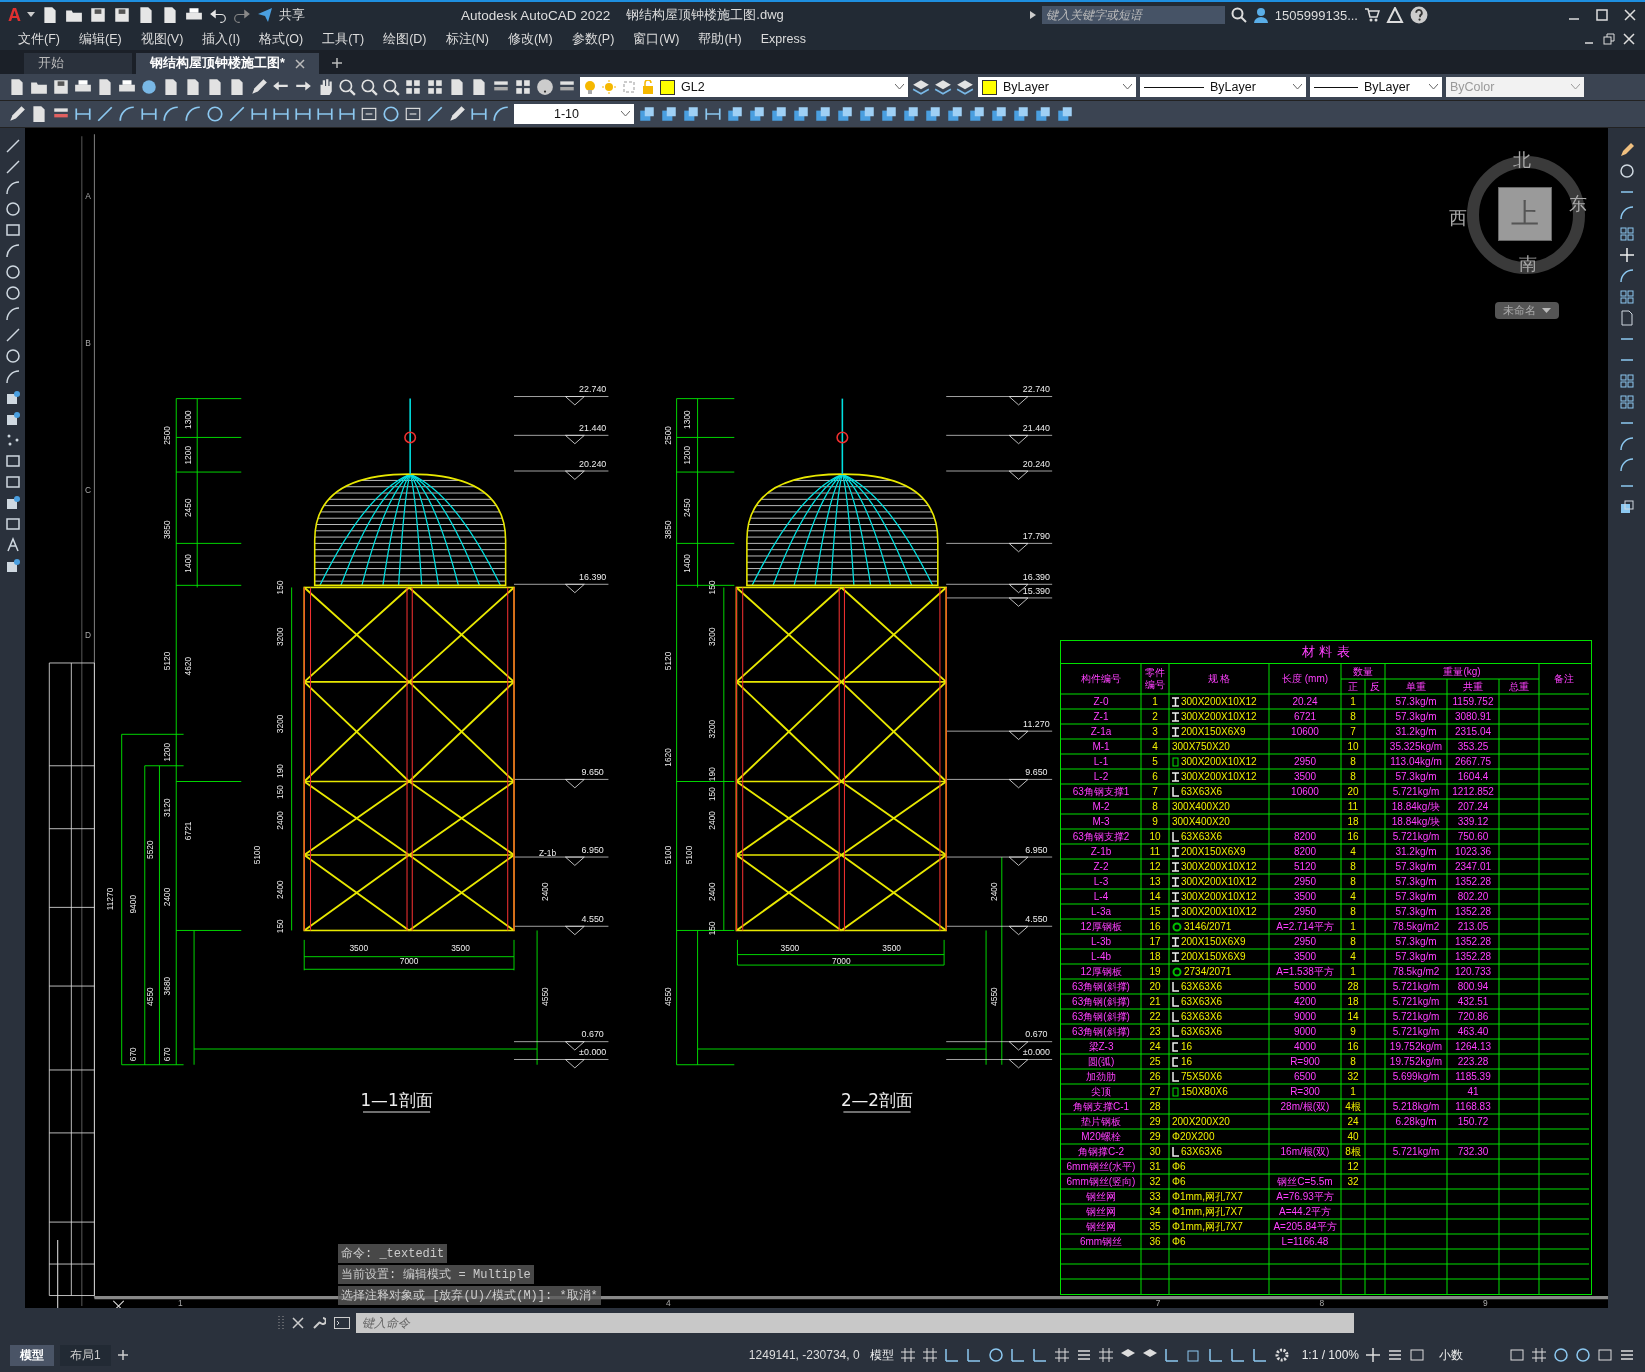 The width and height of the screenshot is (1645, 1372). I want to click on compass-label: 南, so click(1528, 264).